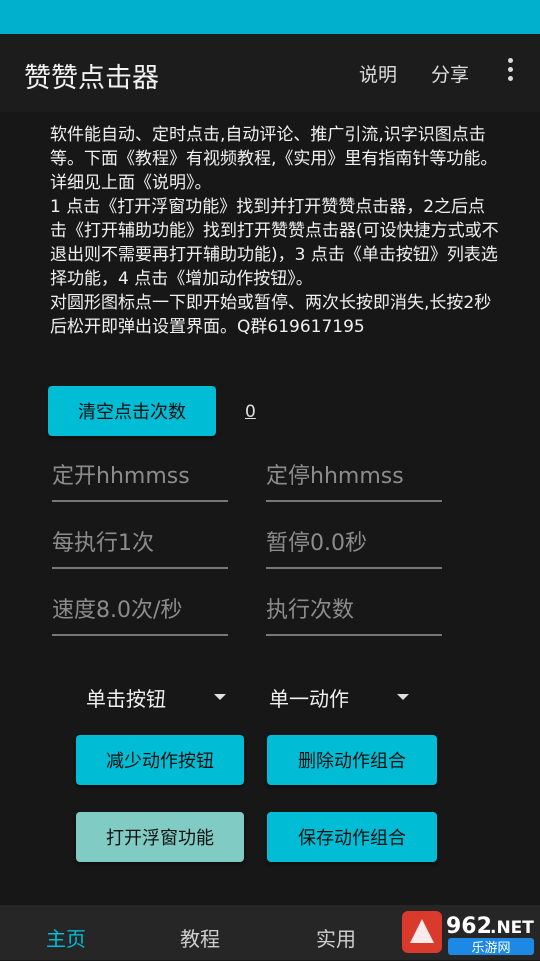 This screenshot has height=961, width=540. Describe the element at coordinates (270, 17) in the screenshot. I see `status-bar` at that location.